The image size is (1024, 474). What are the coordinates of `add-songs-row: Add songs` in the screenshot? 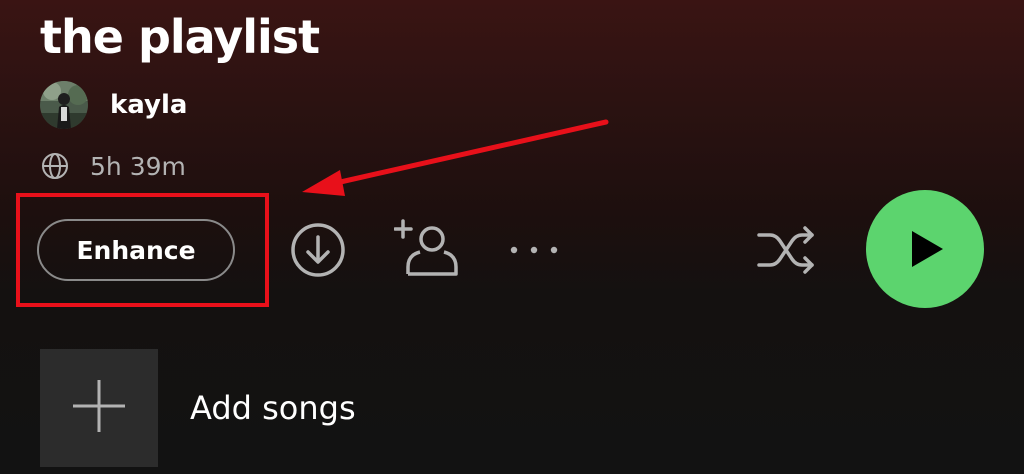 It's located at (198, 408).